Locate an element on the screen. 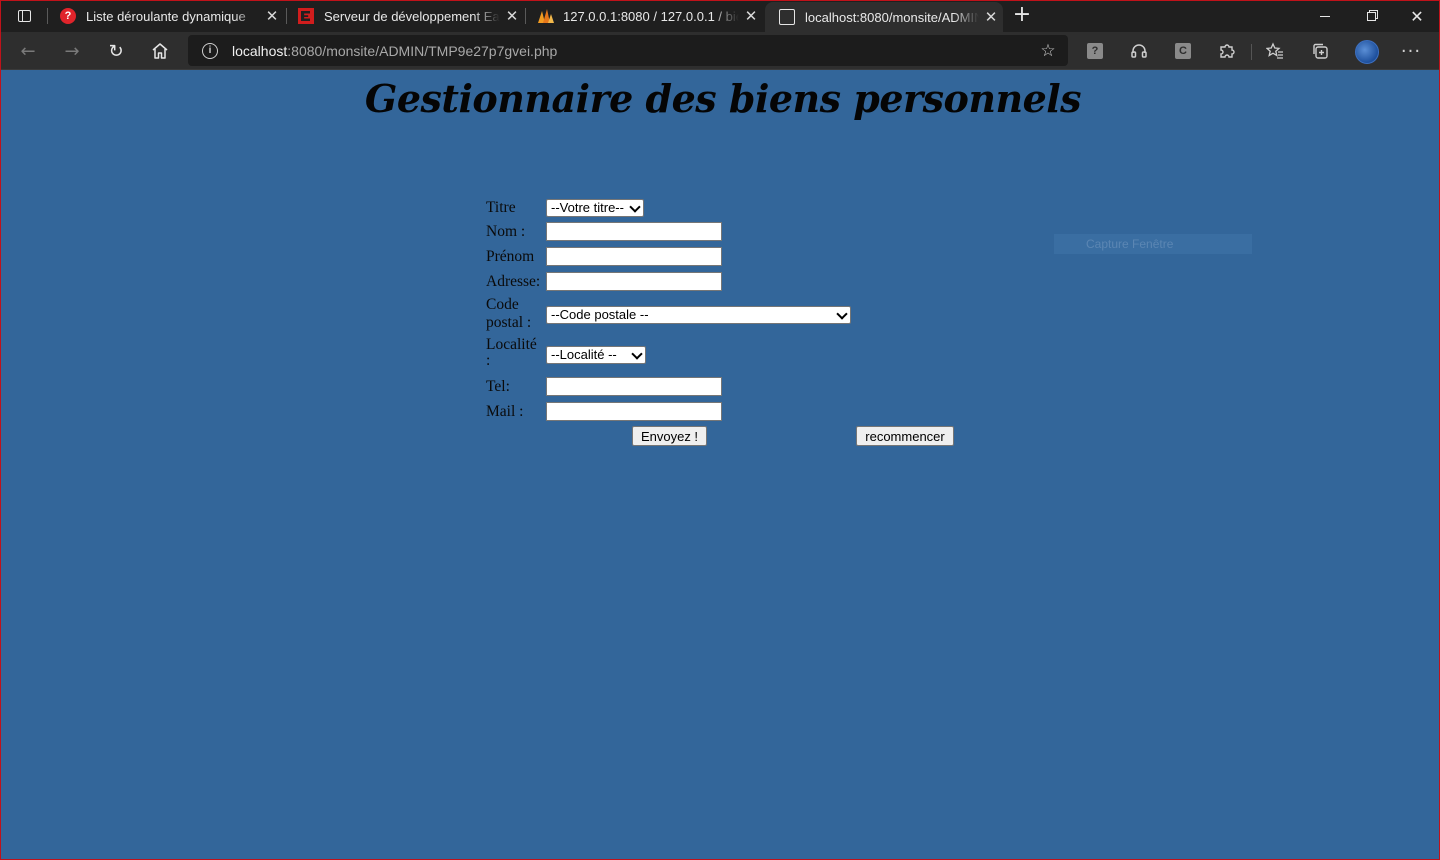 The height and width of the screenshot is (860, 1440). settings-menu-button: ··· is located at coordinates (1411, 51).